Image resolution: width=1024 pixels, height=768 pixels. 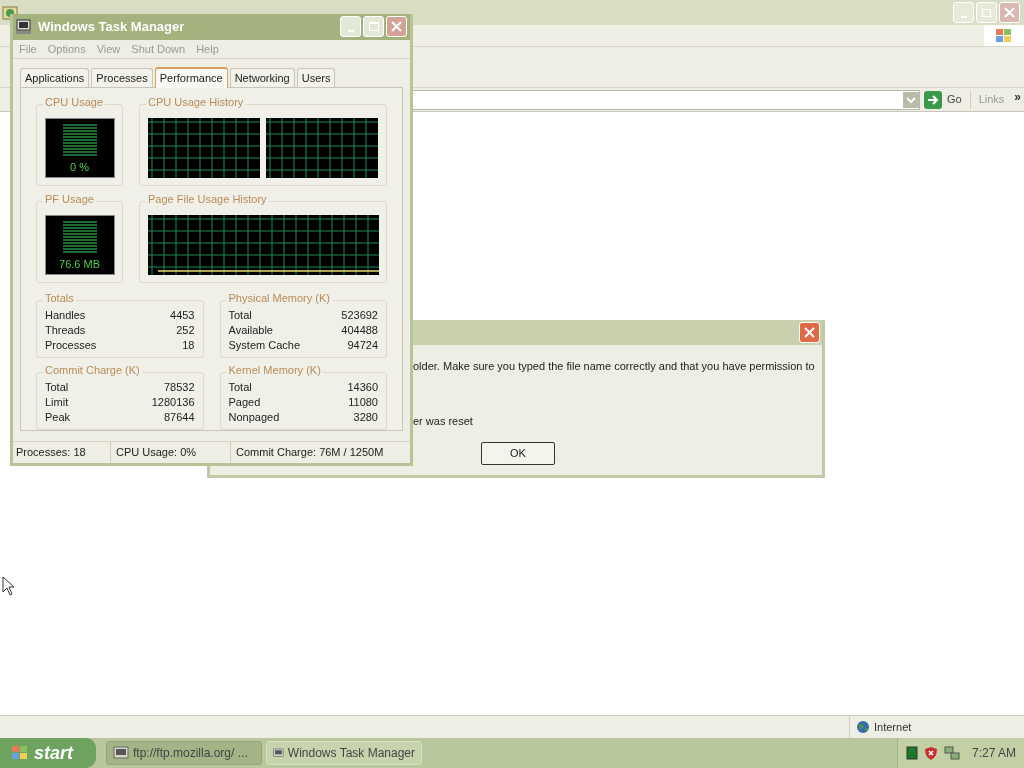 I want to click on status-text: CPU Usage: 0%, so click(x=170, y=452).